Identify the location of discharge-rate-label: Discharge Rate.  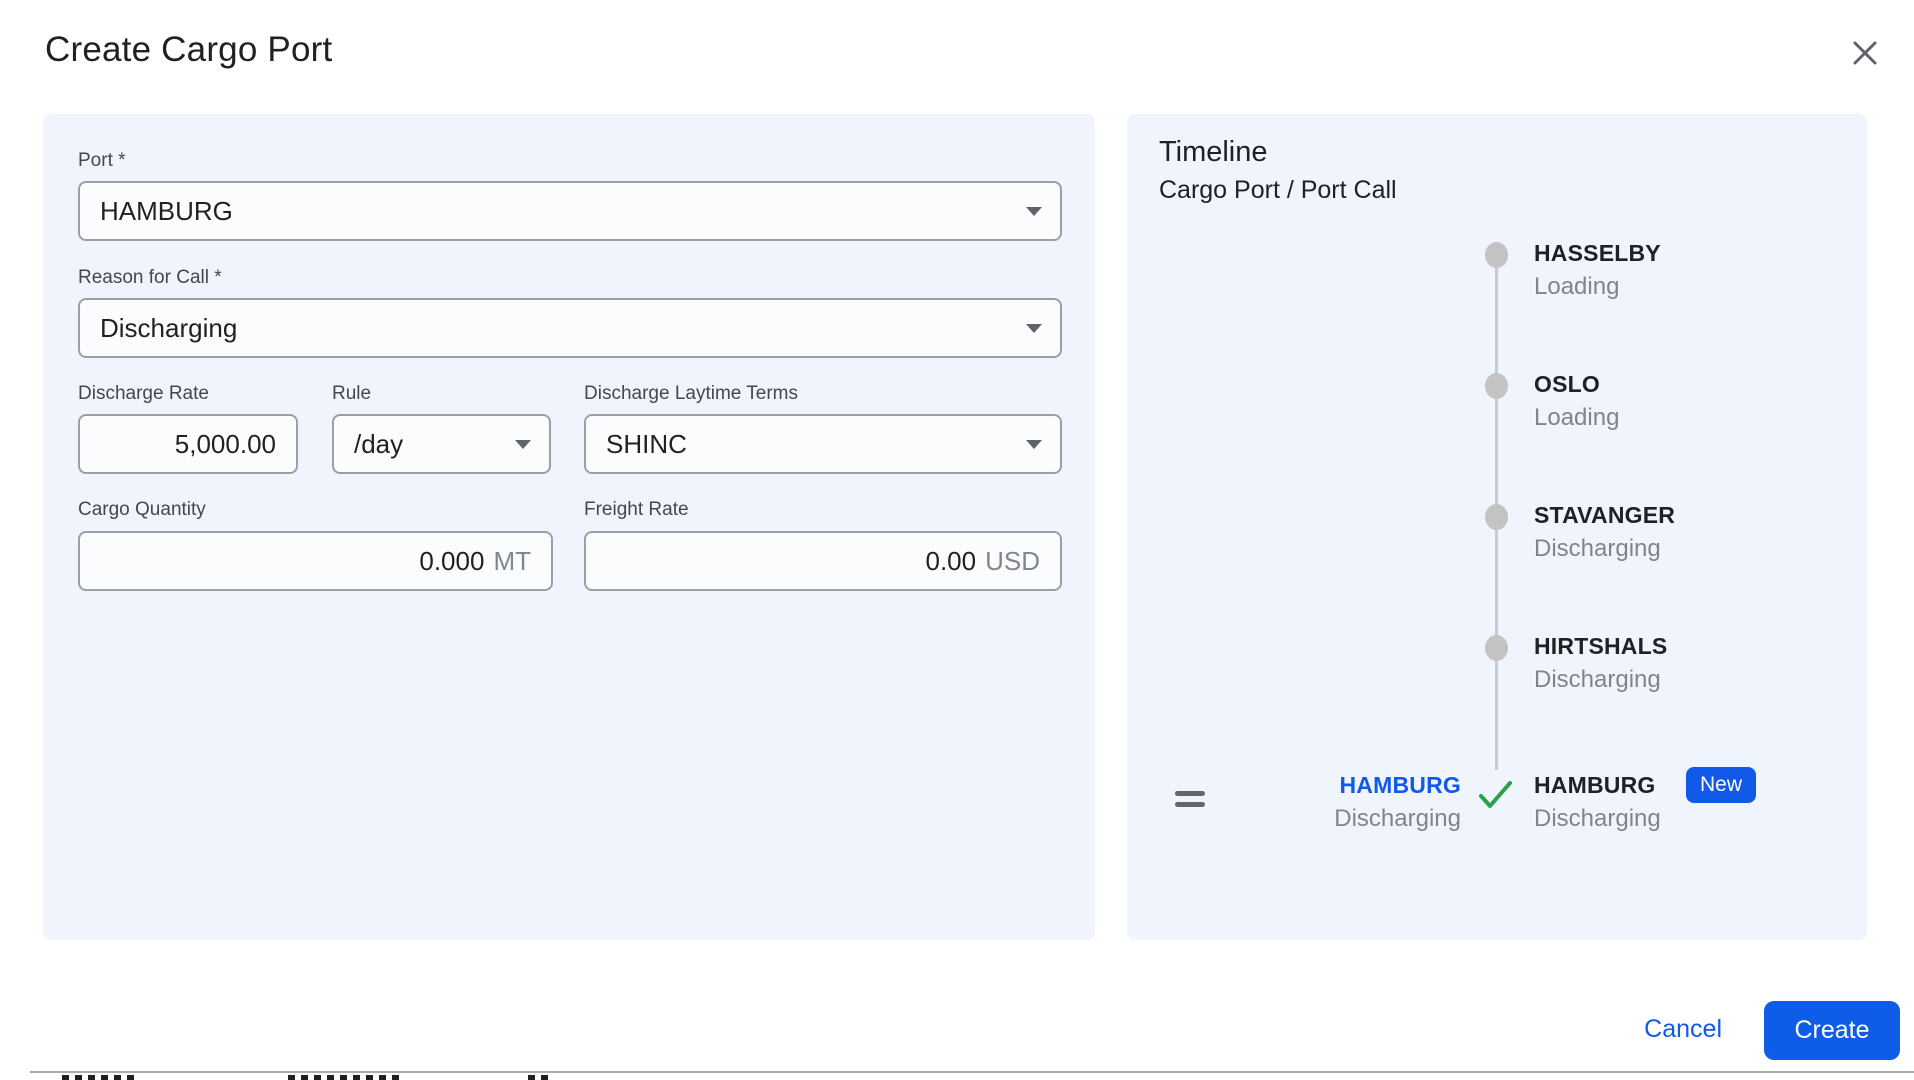
(143, 393).